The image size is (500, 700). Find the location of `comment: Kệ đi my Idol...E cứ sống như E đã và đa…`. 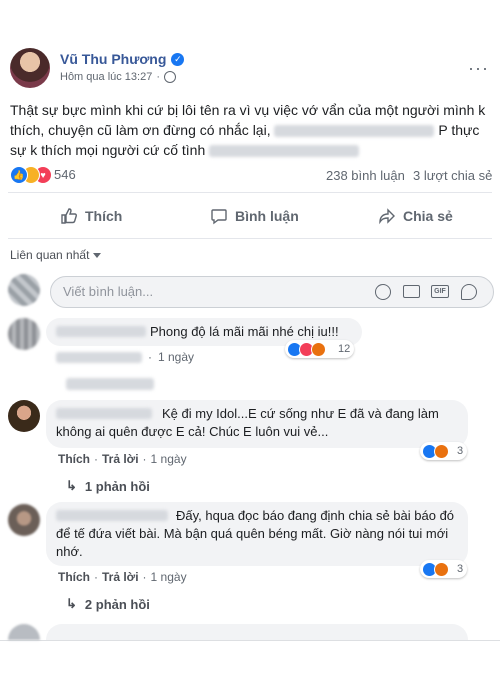

comment: Kệ đi my Idol...E cứ sống như E đã và đa… is located at coordinates (257, 424).